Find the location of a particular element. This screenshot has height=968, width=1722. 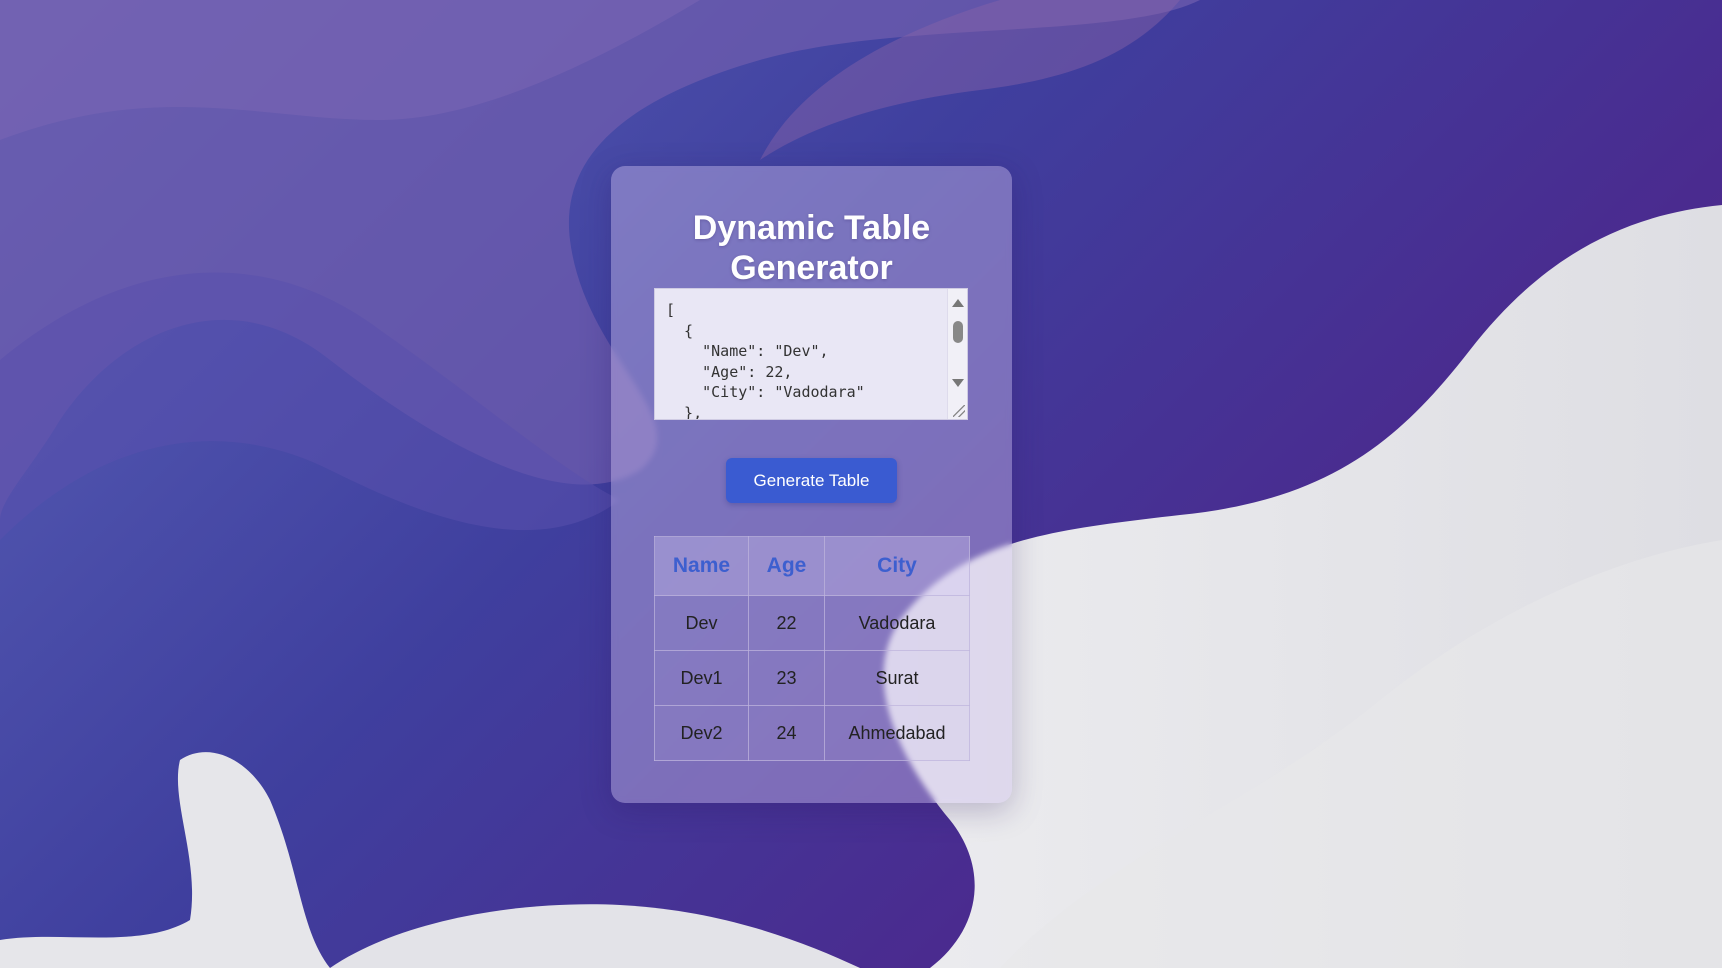

page-title: Dynamic Table Generator is located at coordinates (811, 248).